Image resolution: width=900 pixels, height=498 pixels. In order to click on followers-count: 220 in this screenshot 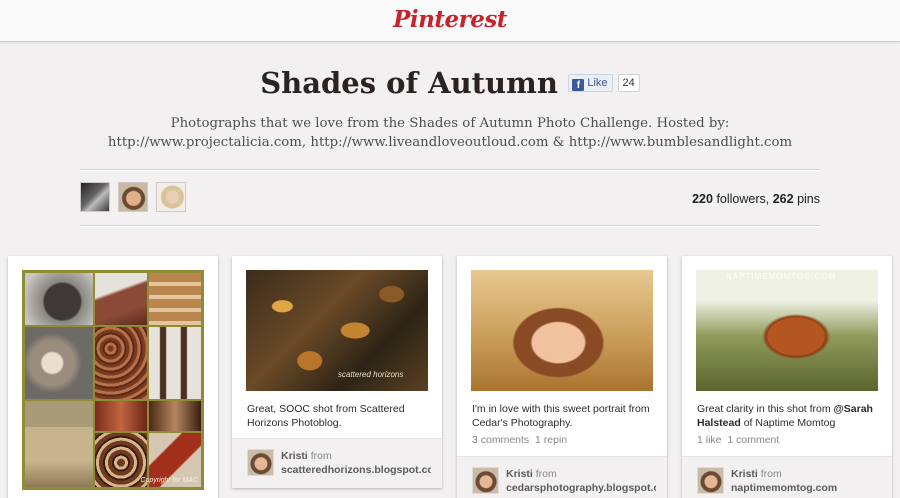, I will do `click(702, 199)`.